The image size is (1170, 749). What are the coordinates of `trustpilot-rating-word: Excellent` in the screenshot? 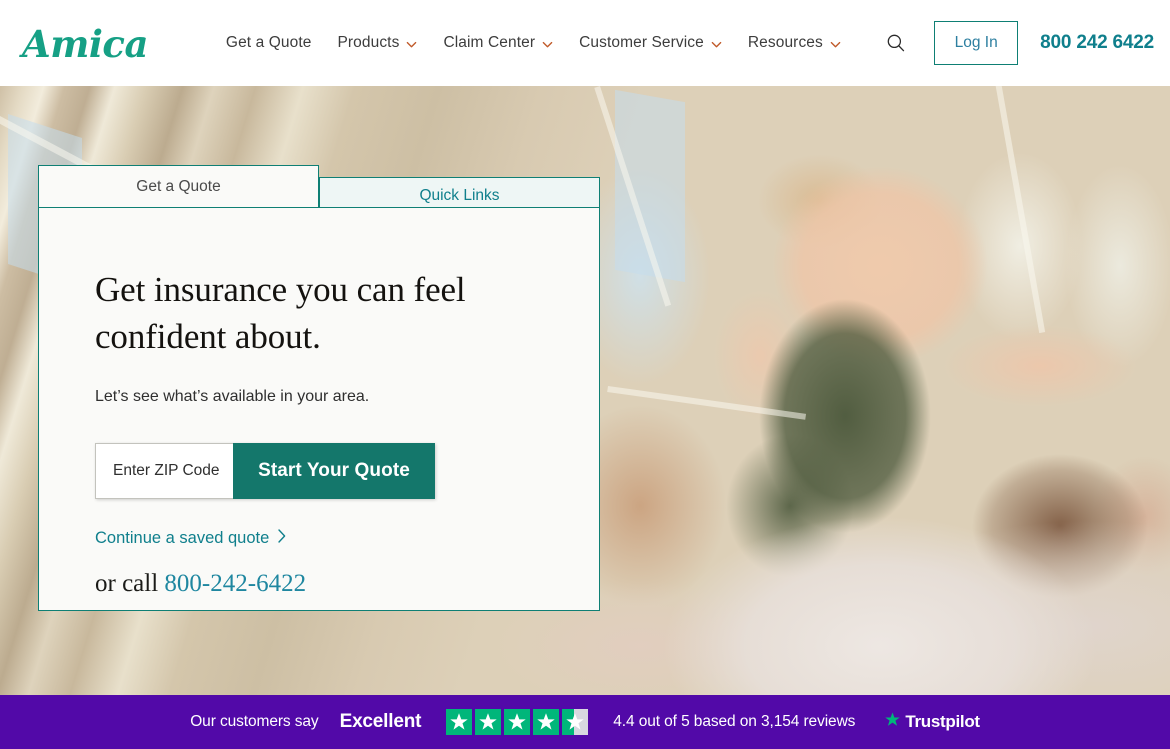 It's located at (380, 721).